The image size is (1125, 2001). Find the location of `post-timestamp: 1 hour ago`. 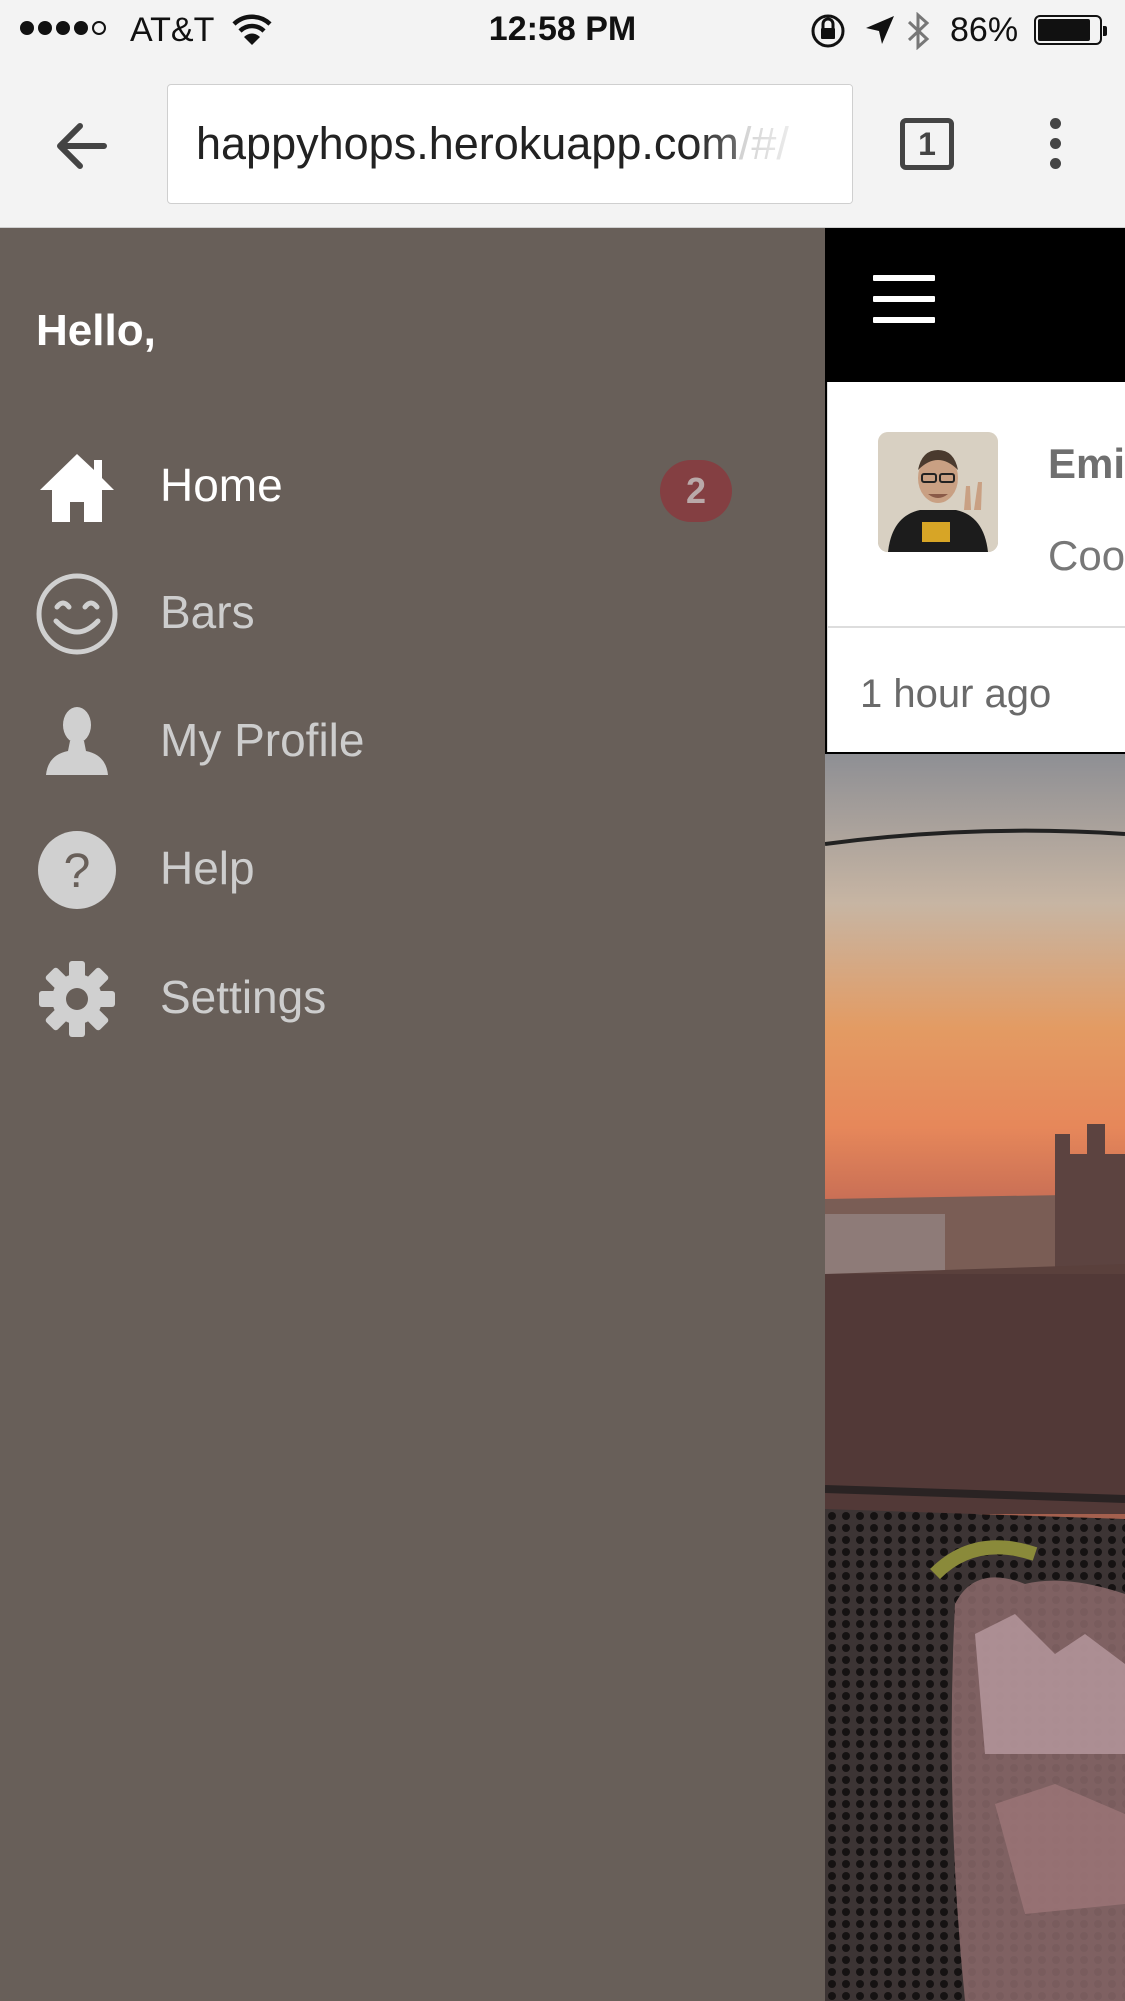

post-timestamp: 1 hour ago is located at coordinates (956, 694).